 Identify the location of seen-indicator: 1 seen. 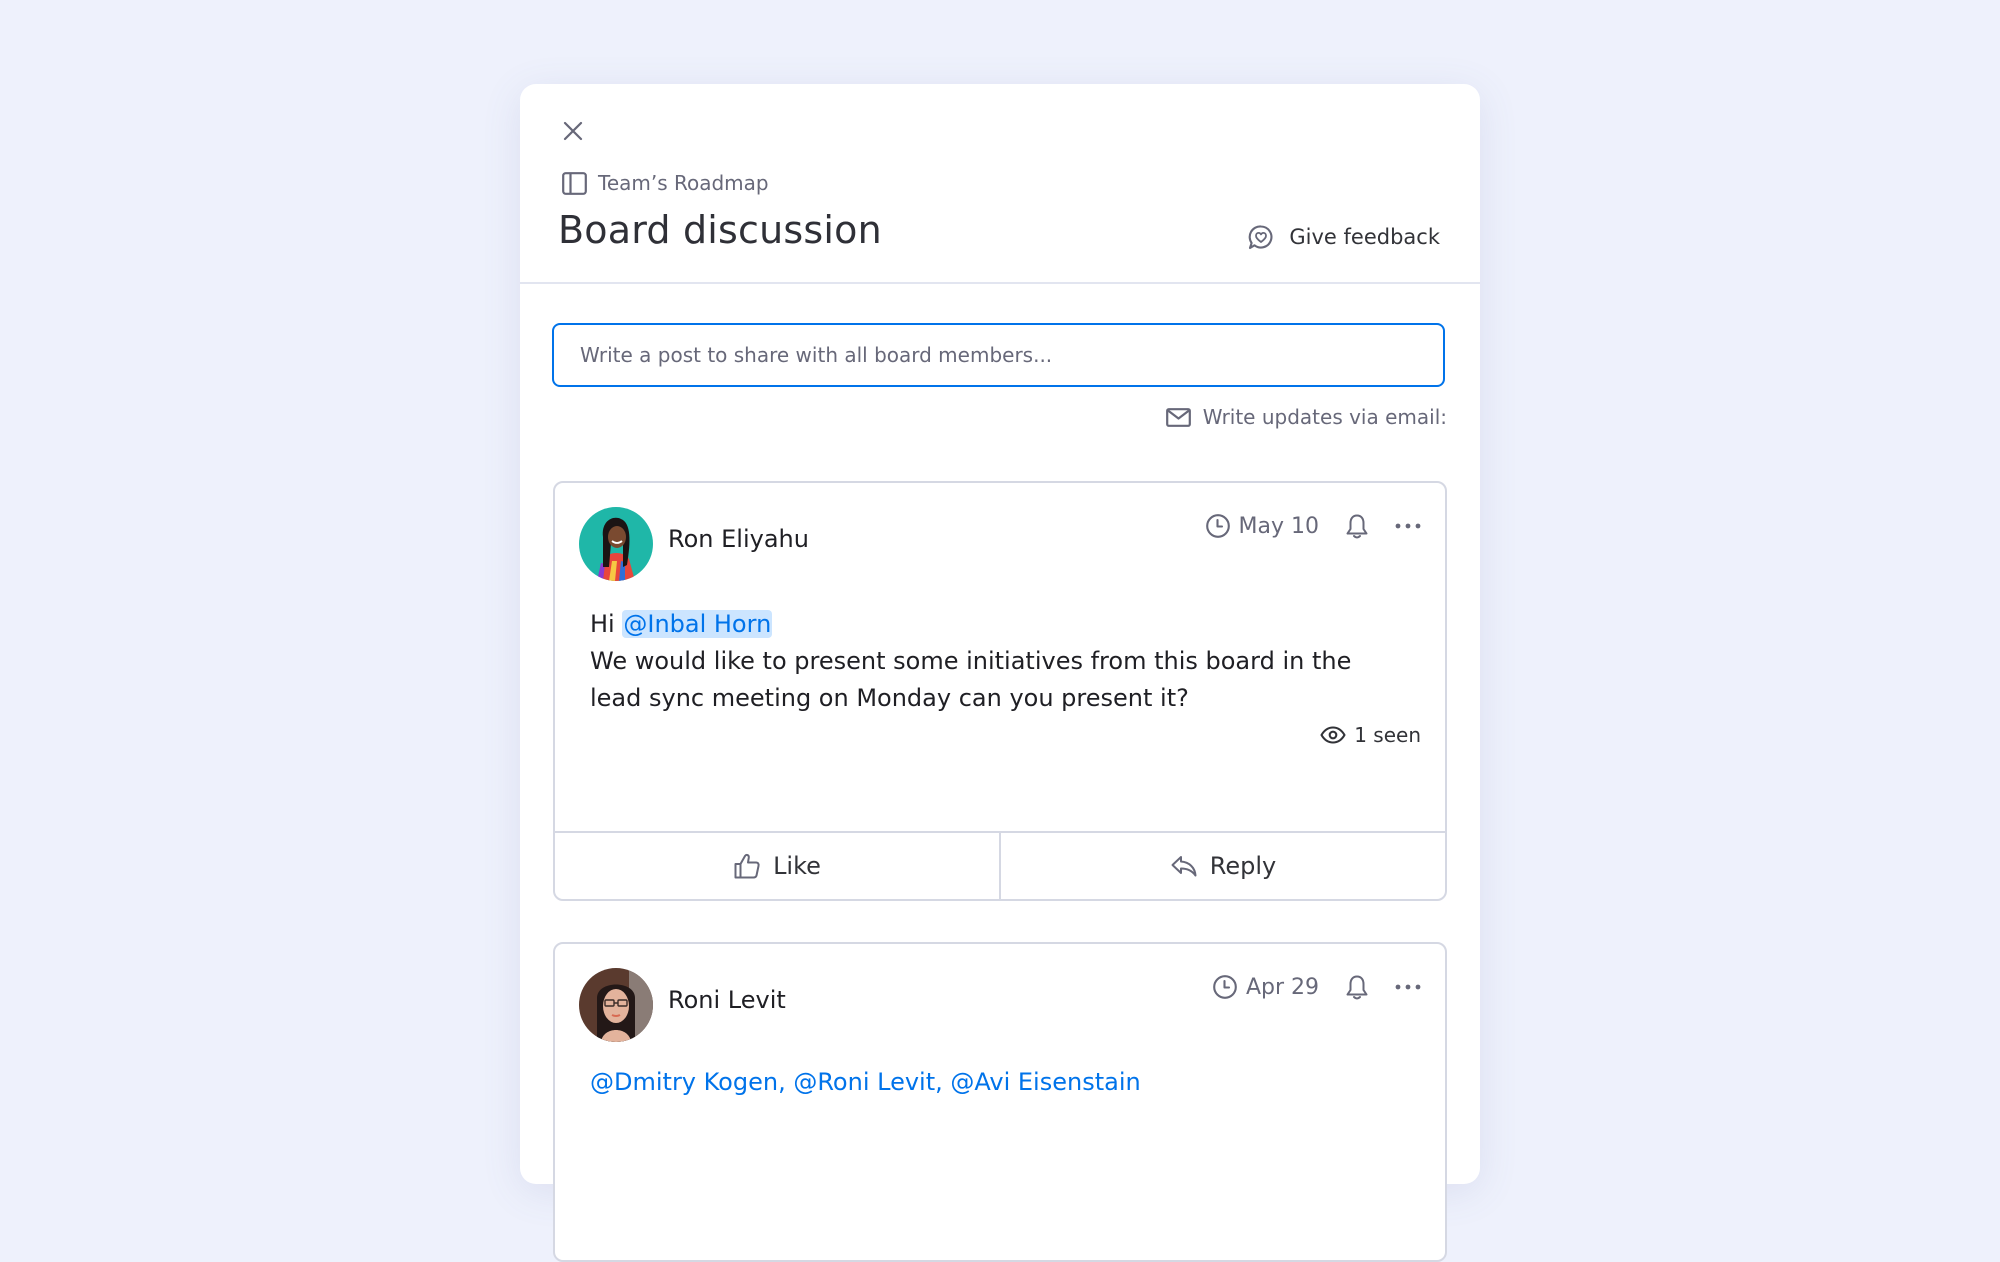
(1370, 735).